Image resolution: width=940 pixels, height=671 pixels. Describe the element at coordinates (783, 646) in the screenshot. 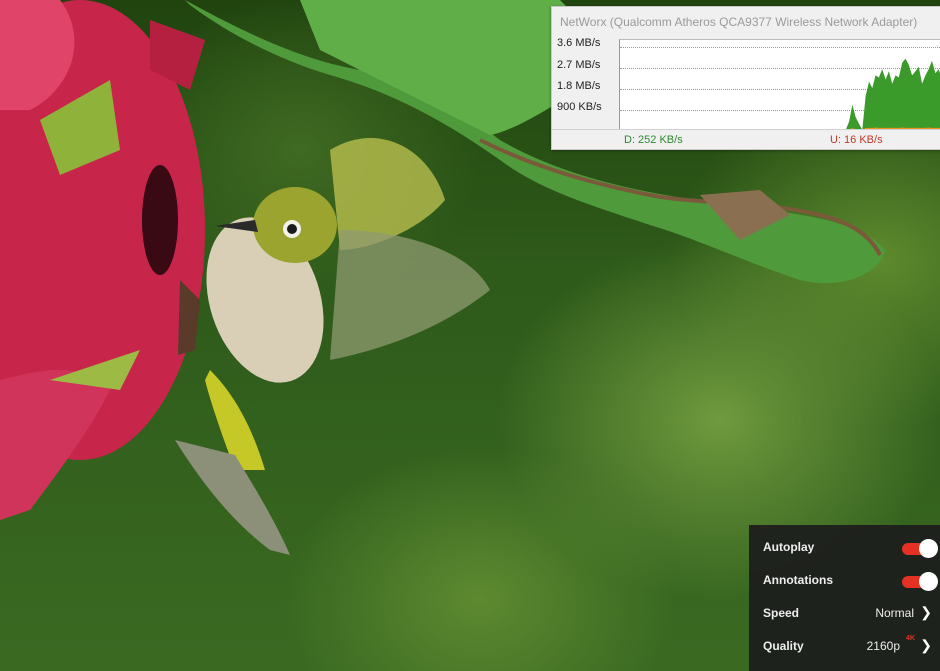

I see `quality-label: Quality` at that location.